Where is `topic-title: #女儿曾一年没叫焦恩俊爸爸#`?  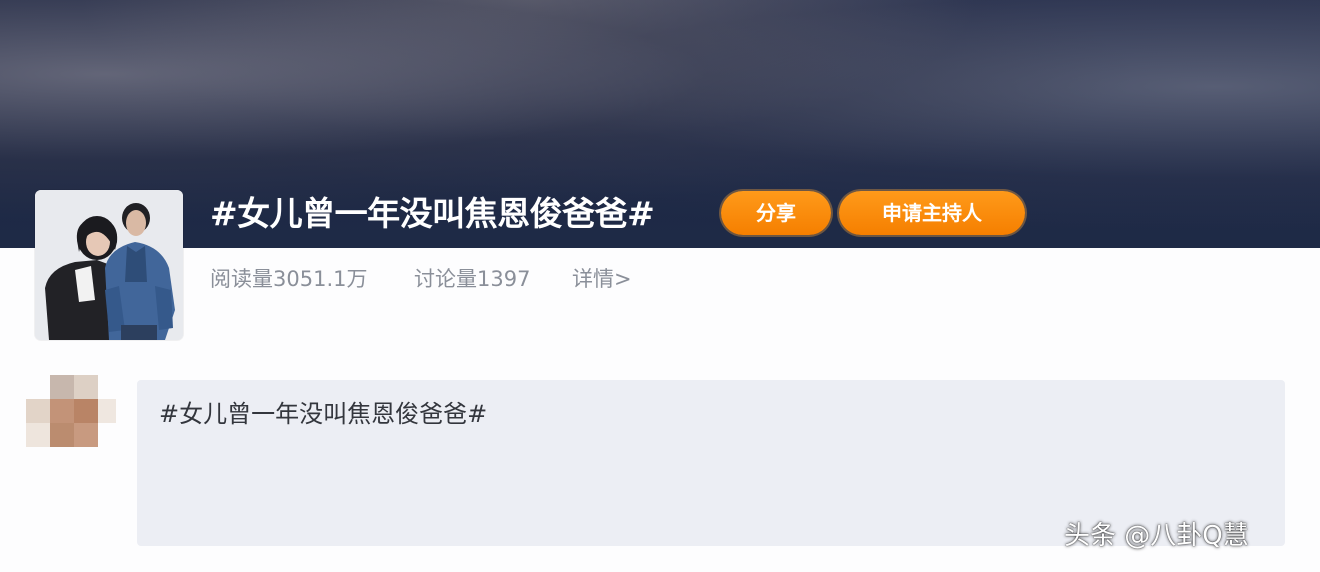 topic-title: #女儿曾一年没叫焦恩俊爸爸# is located at coordinates (432, 213).